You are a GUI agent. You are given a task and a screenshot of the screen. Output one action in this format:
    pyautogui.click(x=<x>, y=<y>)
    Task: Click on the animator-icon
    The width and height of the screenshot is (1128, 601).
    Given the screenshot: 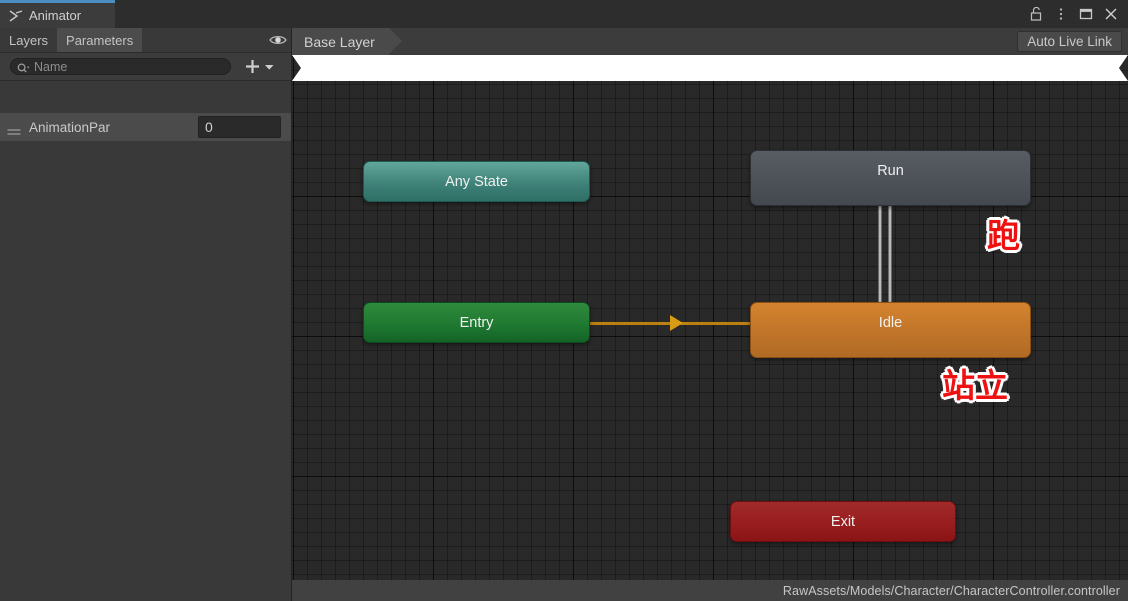 What is the action you would take?
    pyautogui.click(x=16, y=16)
    